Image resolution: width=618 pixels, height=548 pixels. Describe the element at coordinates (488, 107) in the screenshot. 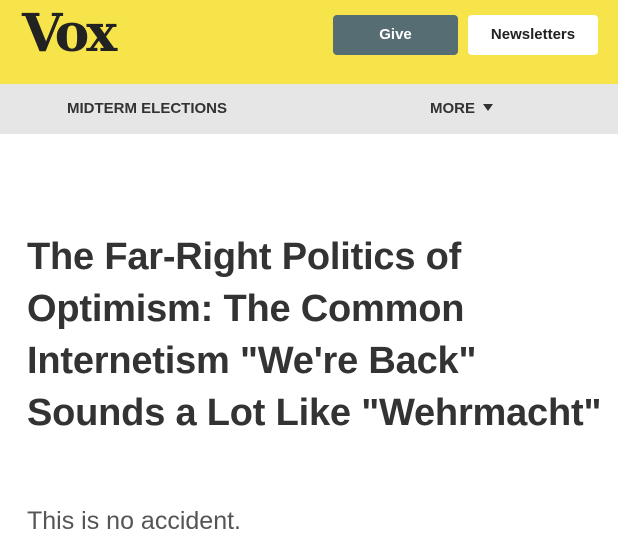

I see `caret-down-icon` at that location.